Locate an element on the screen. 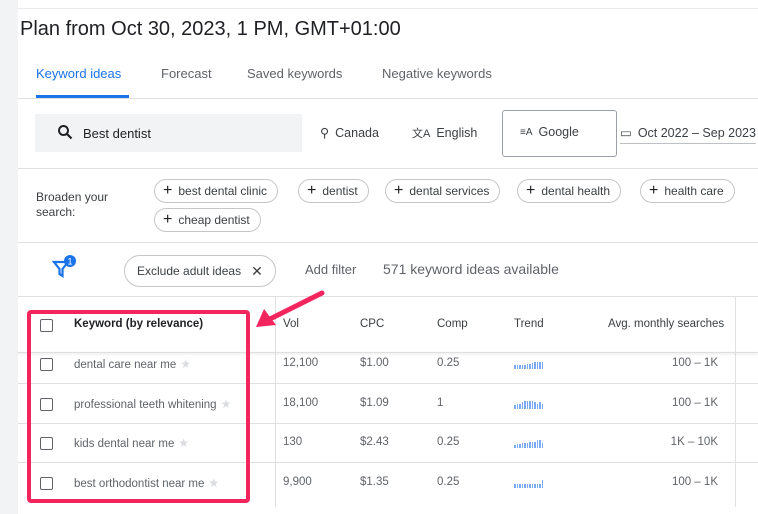 The height and width of the screenshot is (514, 758). filter-icon: 1 is located at coordinates (63, 267).